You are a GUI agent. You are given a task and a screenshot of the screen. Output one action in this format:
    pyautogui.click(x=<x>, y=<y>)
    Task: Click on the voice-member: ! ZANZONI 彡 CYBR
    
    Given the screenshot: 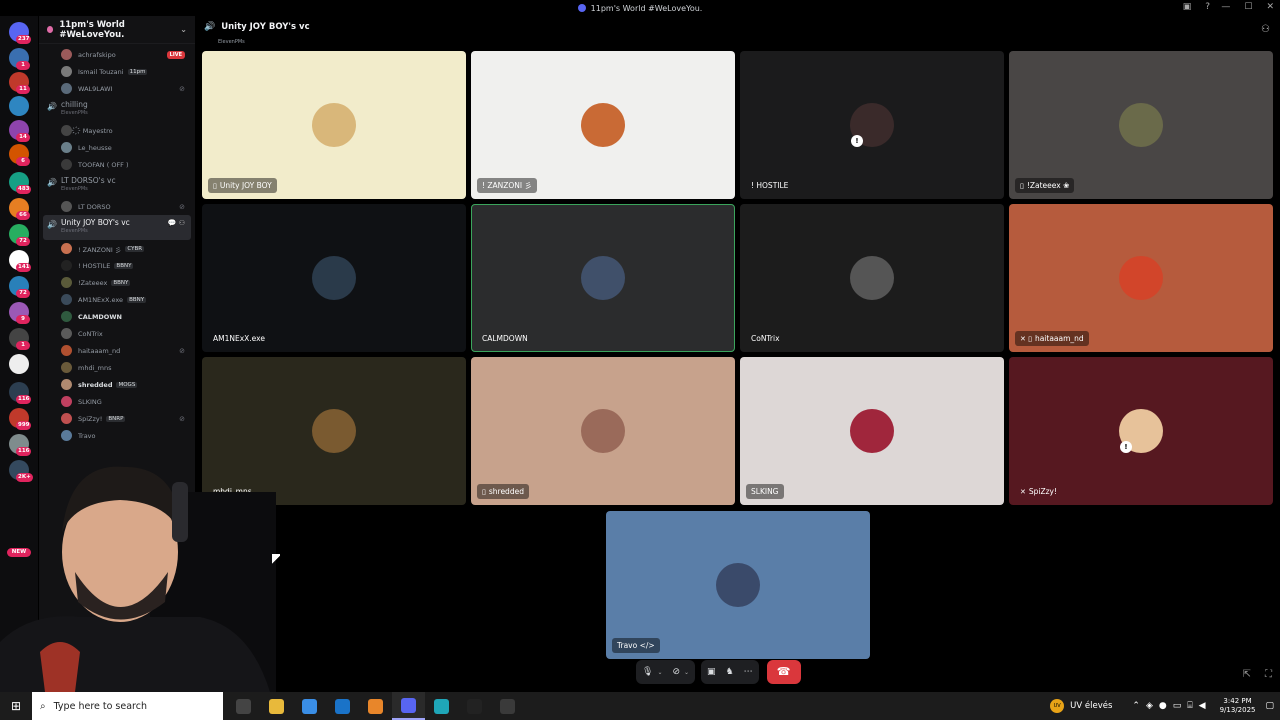 What is the action you would take?
    pyautogui.click(x=117, y=248)
    